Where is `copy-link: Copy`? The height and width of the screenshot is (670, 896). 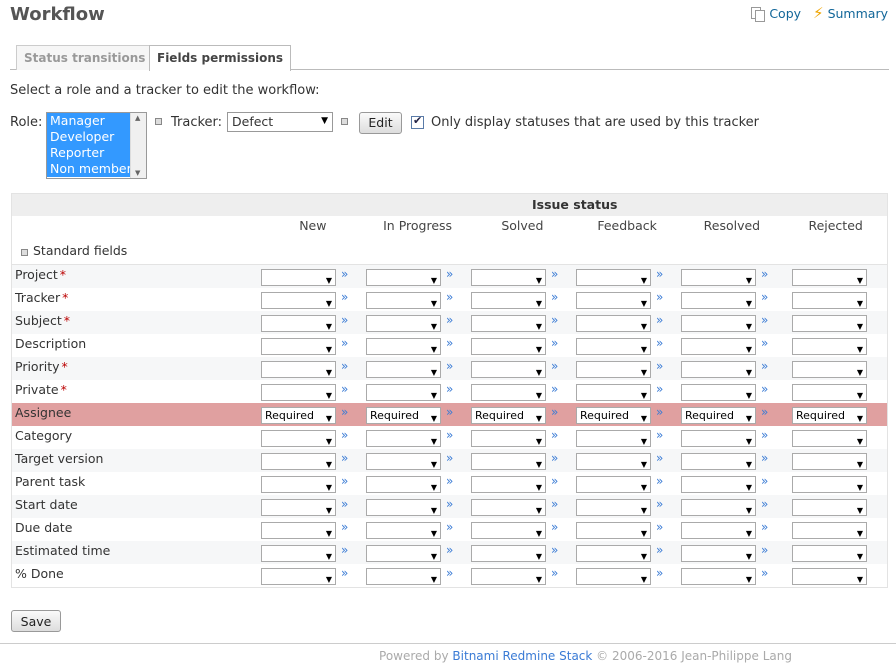 copy-link: Copy is located at coordinates (776, 14).